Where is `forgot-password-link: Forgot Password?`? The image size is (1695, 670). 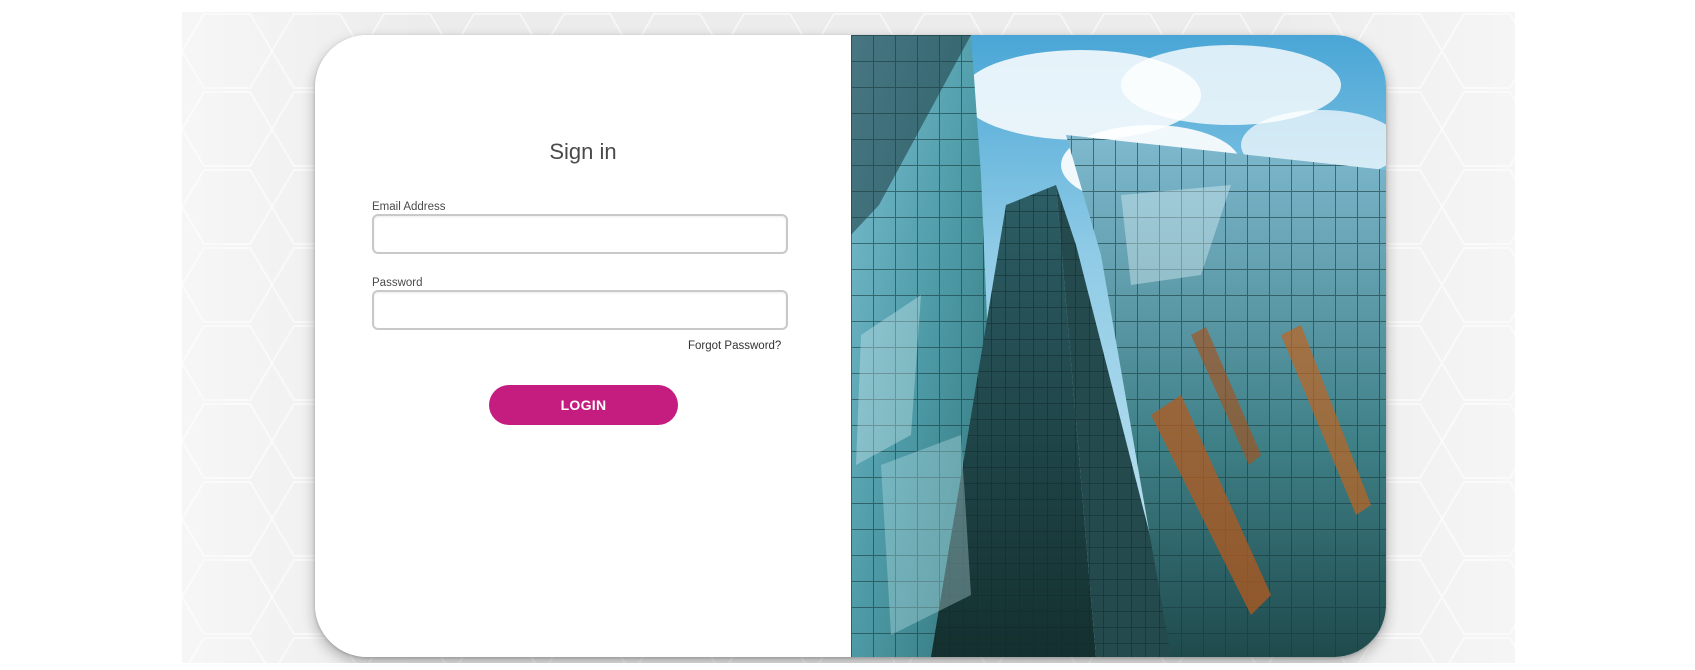 forgot-password-link: Forgot Password? is located at coordinates (734, 346).